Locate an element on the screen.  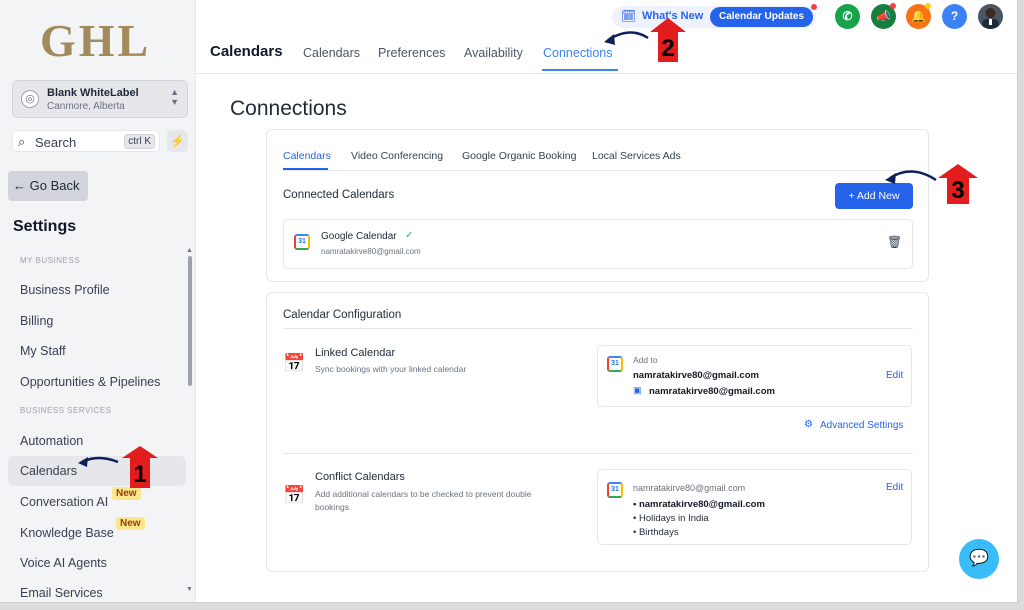
tab-calendars-sub: Calendars is located at coordinates (307, 156).